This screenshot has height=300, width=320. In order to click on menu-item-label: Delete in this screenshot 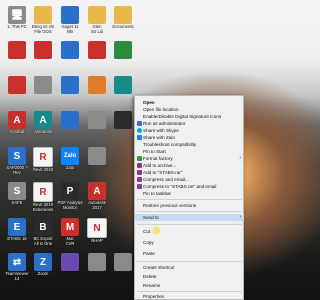, I will do `click(150, 276)`.